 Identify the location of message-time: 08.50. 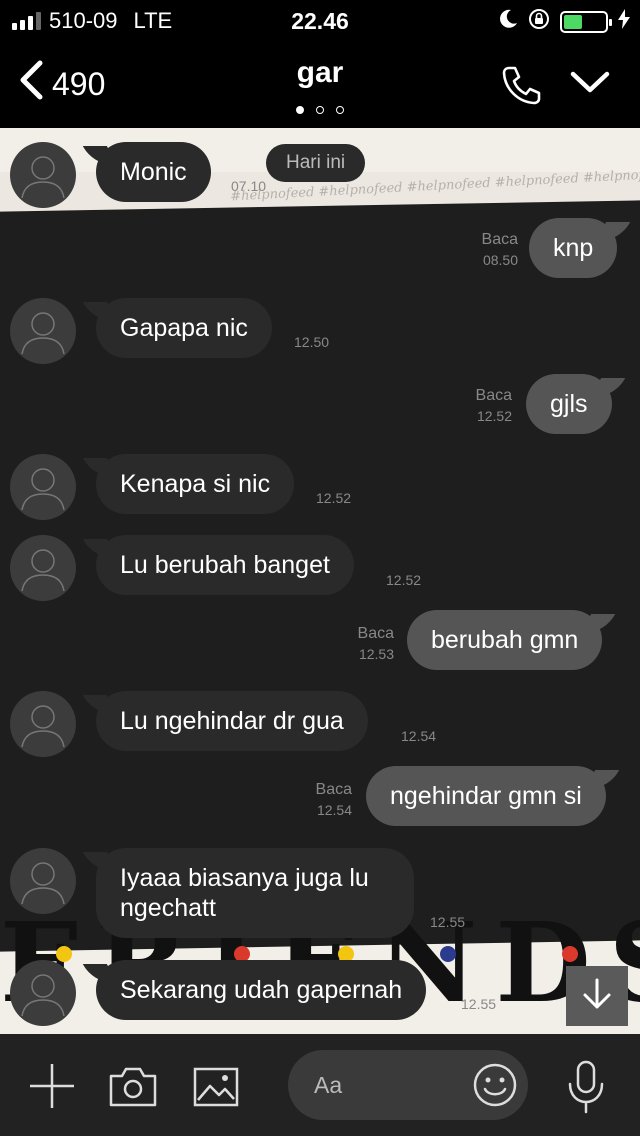
(500, 260).